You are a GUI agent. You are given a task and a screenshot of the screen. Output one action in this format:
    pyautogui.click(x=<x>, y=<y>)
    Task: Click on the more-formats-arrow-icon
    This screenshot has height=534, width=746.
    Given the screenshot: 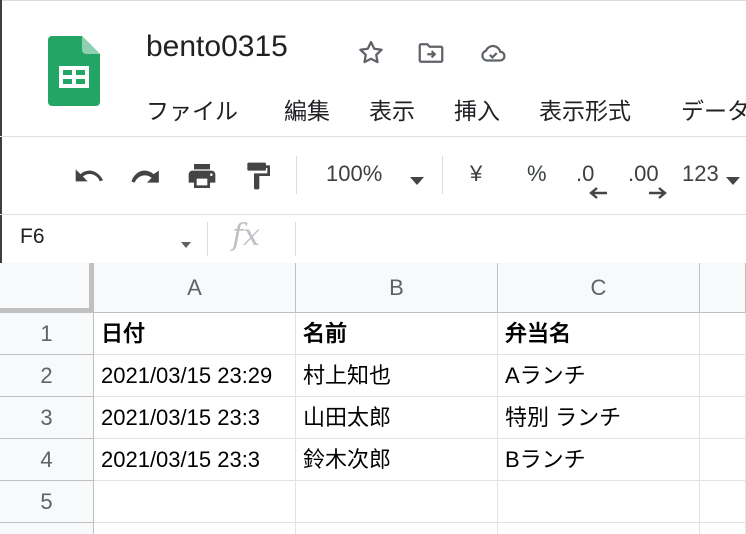 What is the action you would take?
    pyautogui.click(x=733, y=182)
    